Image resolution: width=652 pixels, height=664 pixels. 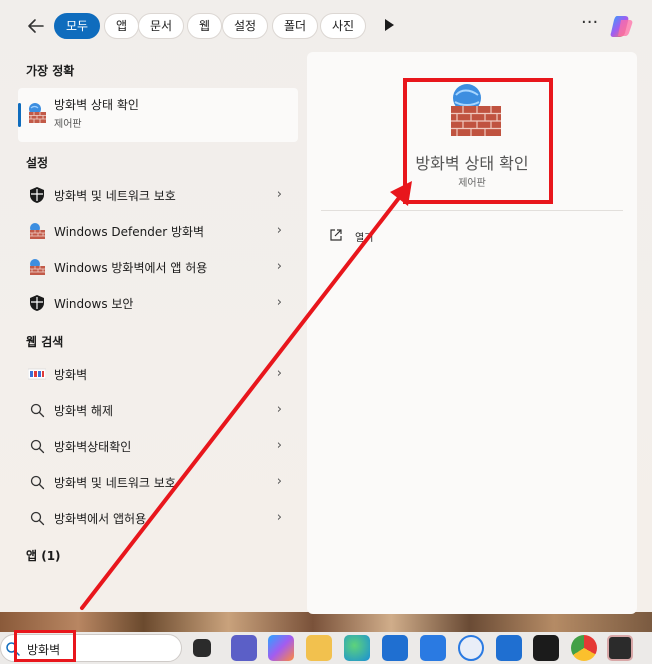 What do you see at coordinates (77, 26) in the screenshot?
I see `tab-all: 모두` at bounding box center [77, 26].